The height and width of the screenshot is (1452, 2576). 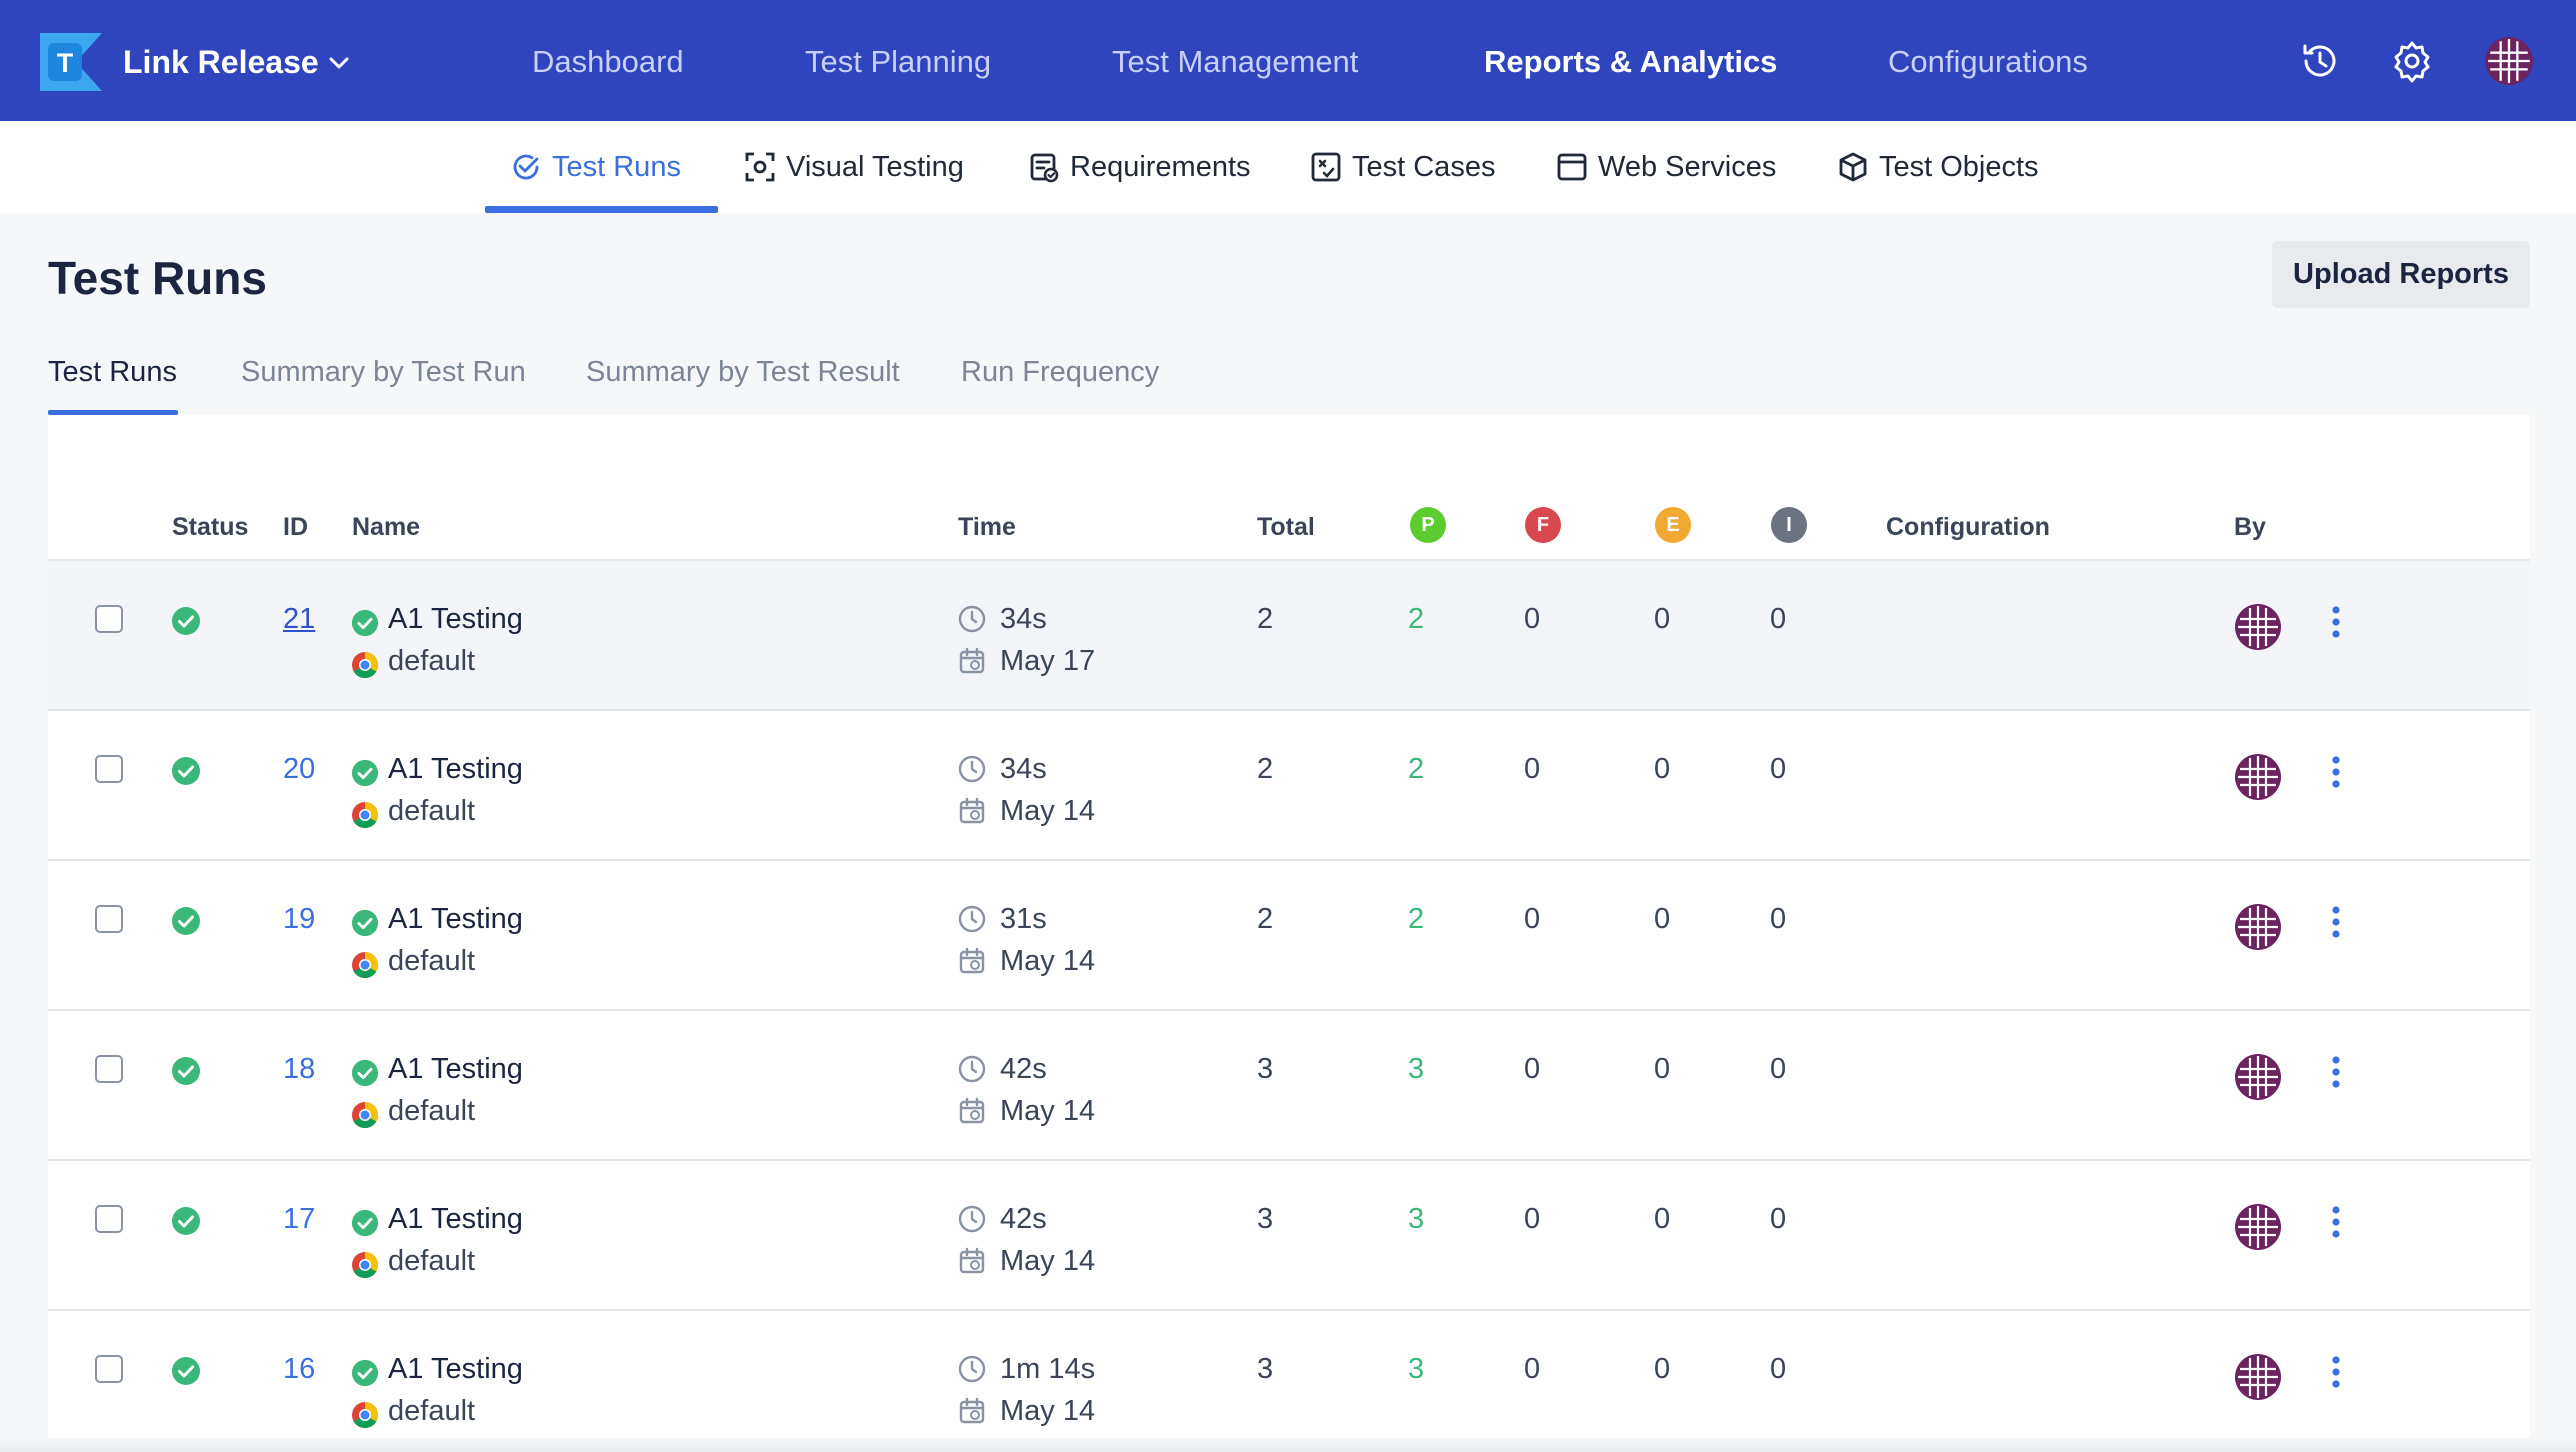 What do you see at coordinates (1265, 919) in the screenshot?
I see `total-count: 2` at bounding box center [1265, 919].